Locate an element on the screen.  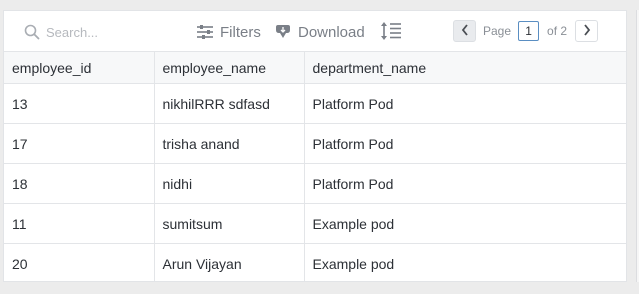
cell-employee-id: 17 is located at coordinates (79, 143).